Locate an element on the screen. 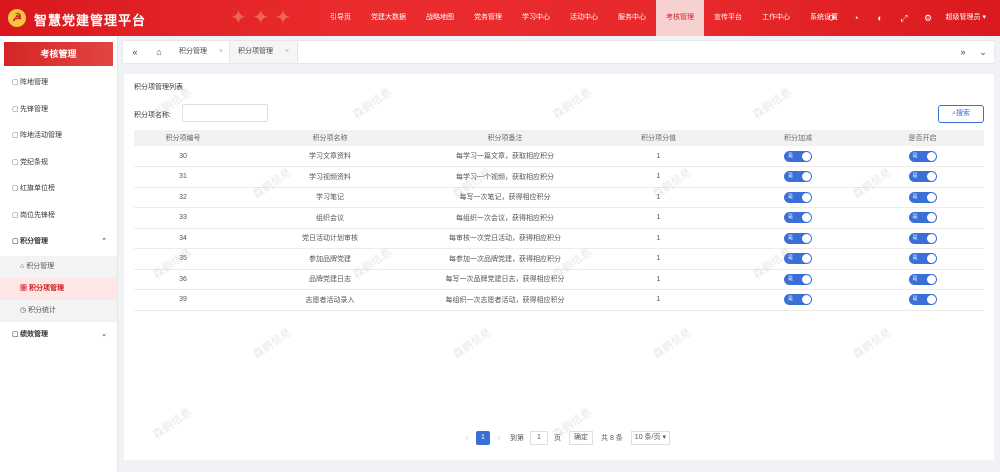  sidebar-sub-points-mgmt: ⌂ 积分管理 is located at coordinates (58, 266).